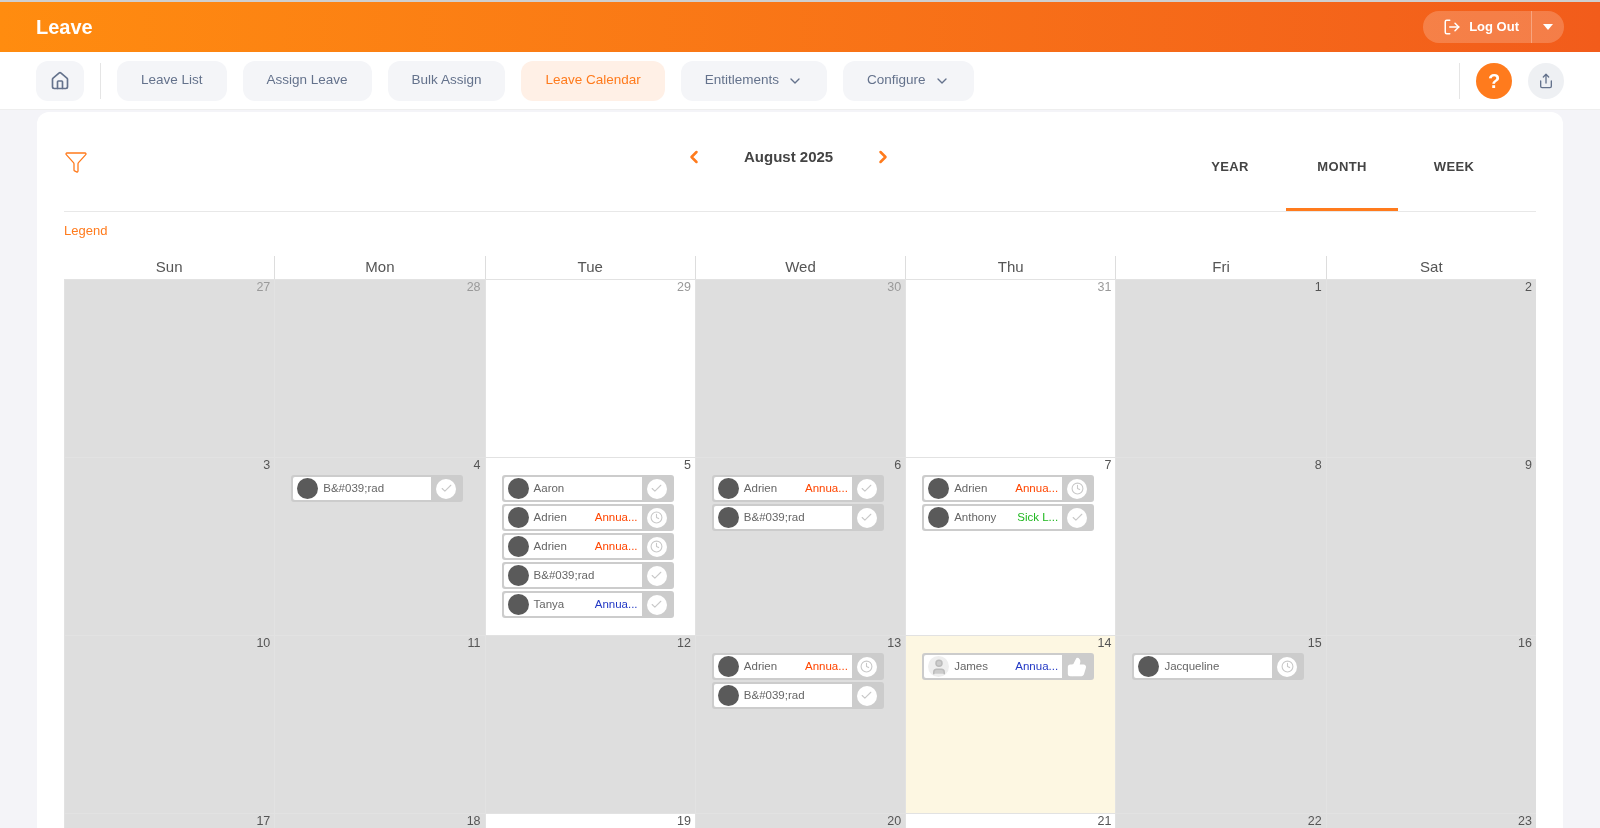 The width and height of the screenshot is (1600, 828). Describe the element at coordinates (895, 287) in the screenshot. I see `day-number: 30` at that location.